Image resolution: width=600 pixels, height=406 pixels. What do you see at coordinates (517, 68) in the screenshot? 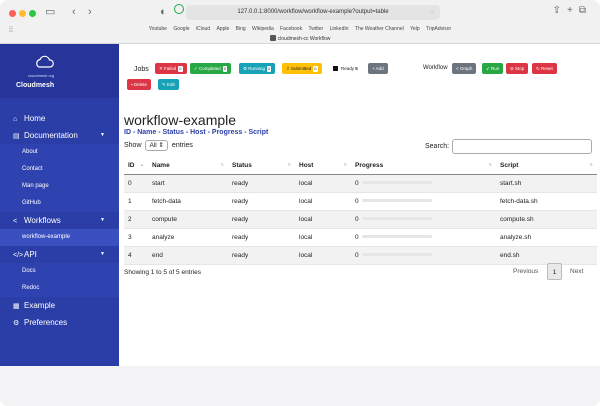
I see `stop-button: ⊘ Stop` at bounding box center [517, 68].